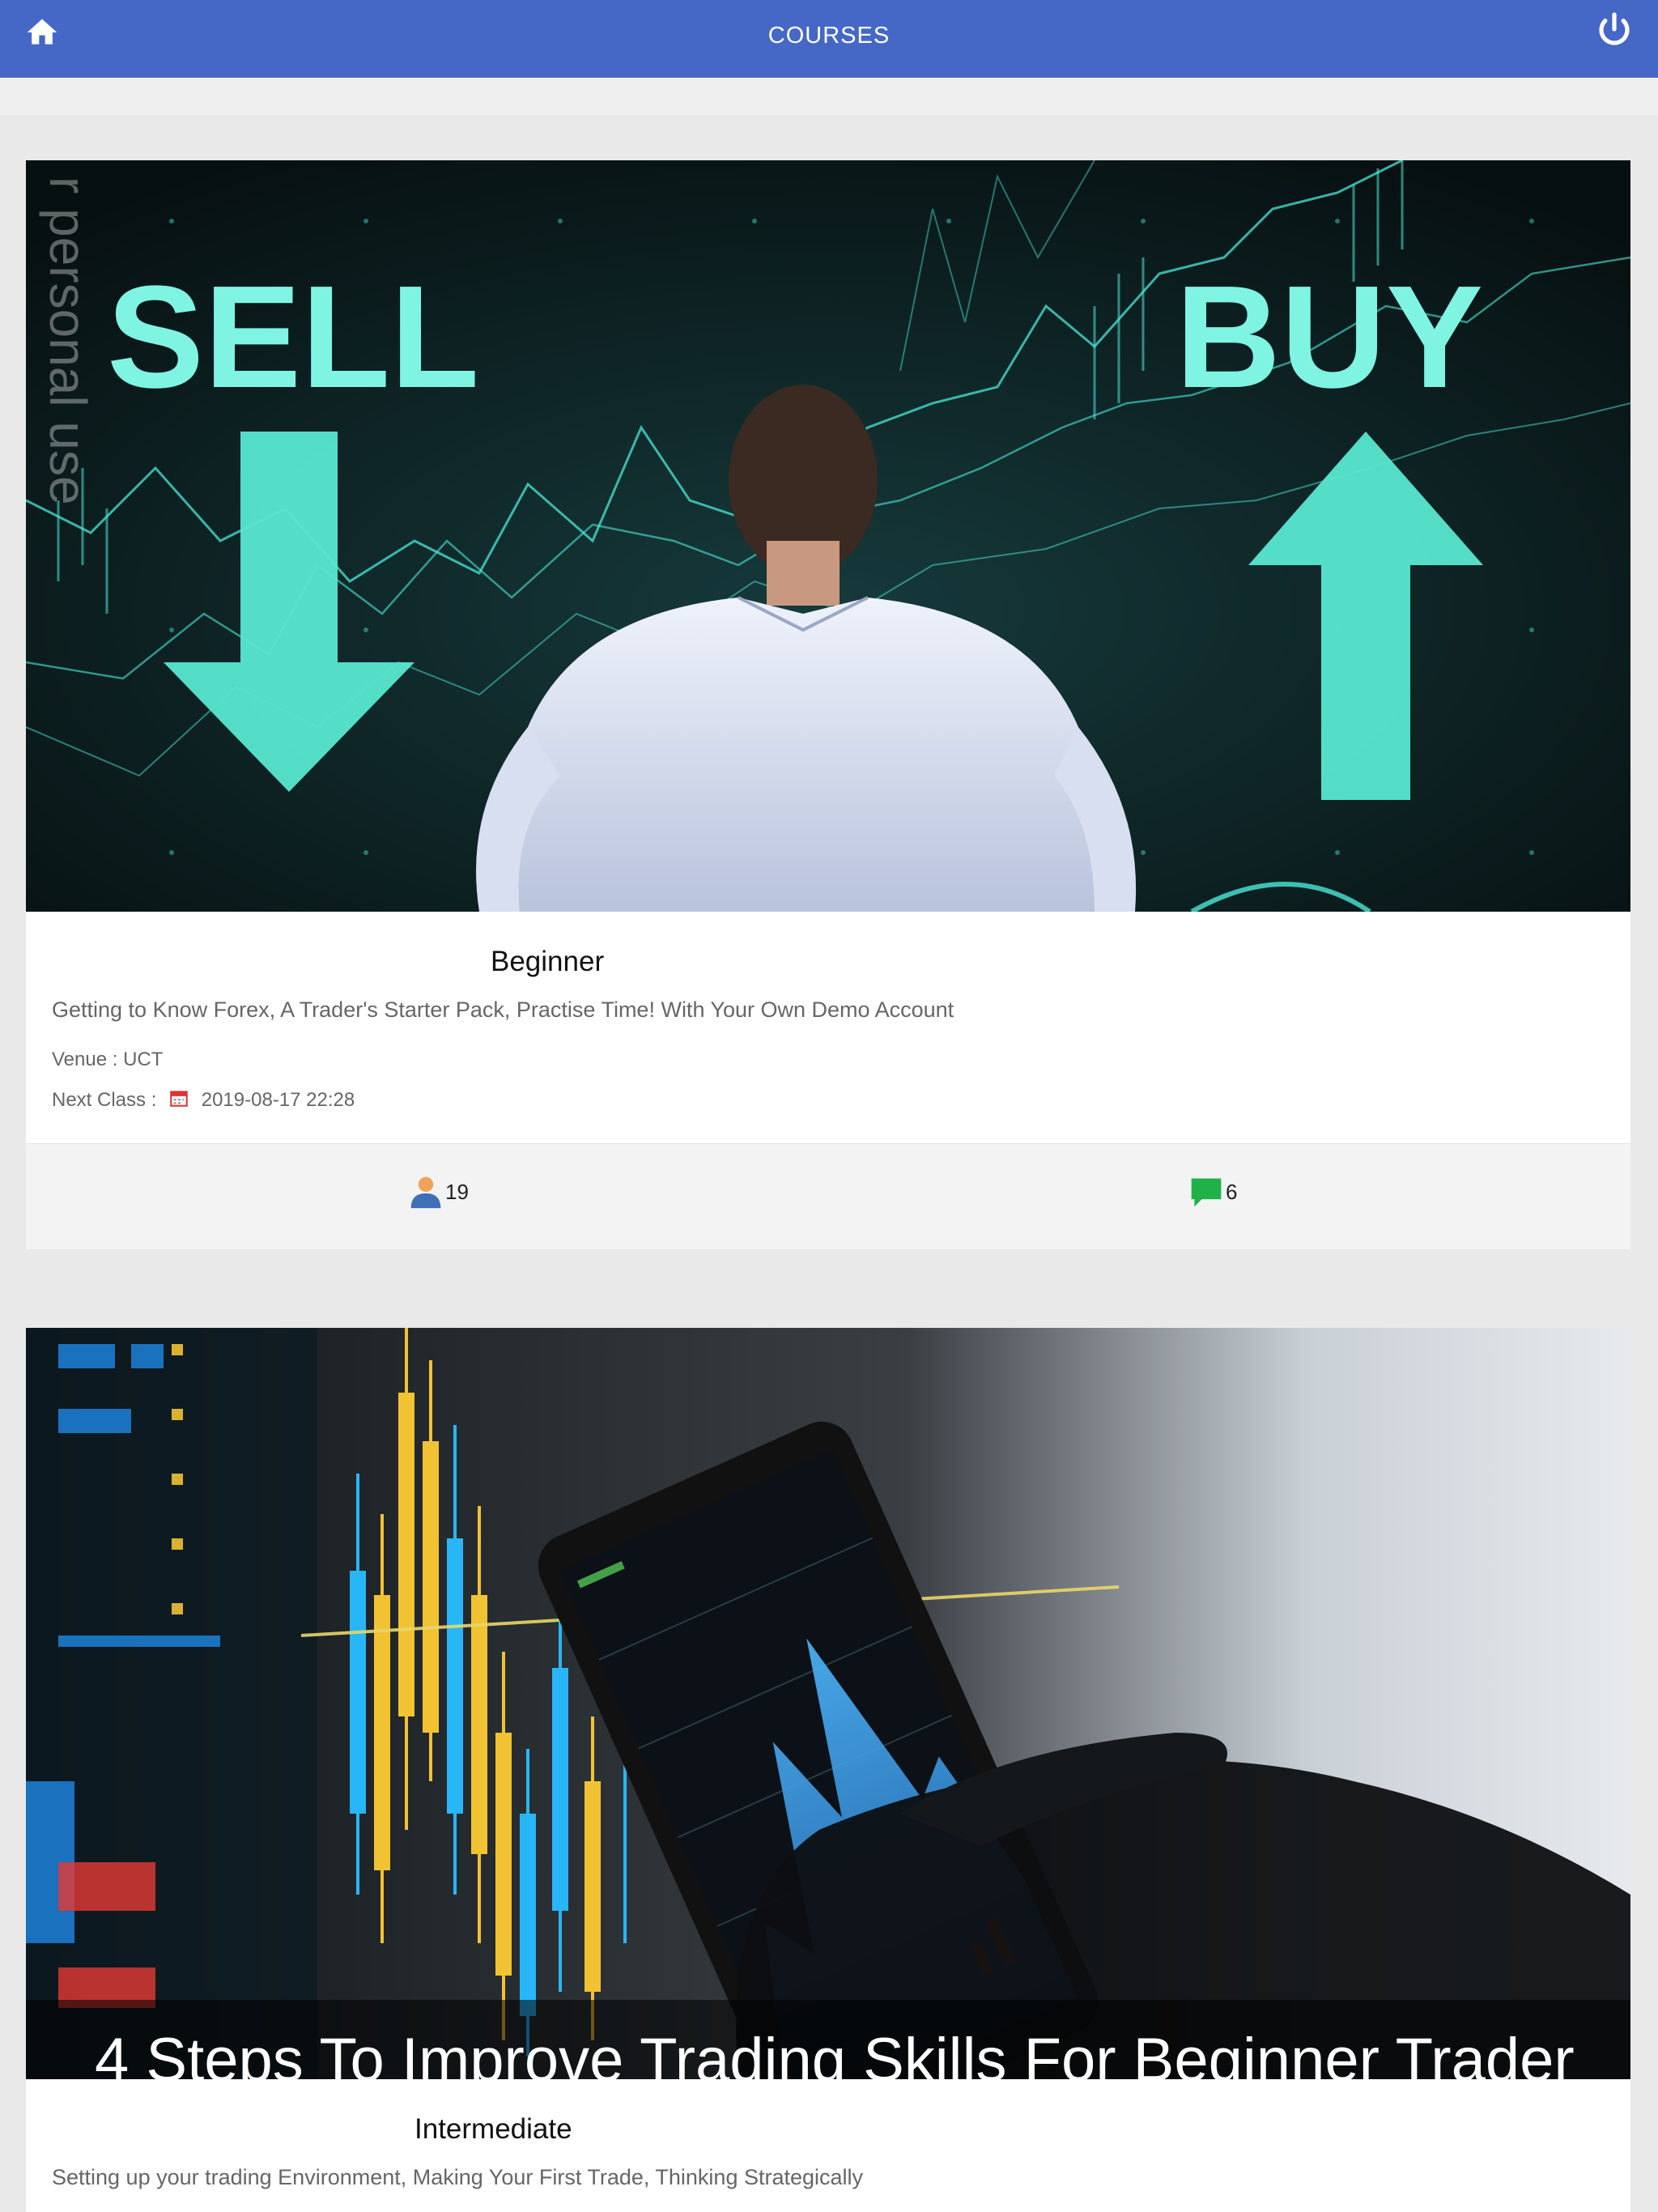  What do you see at coordinates (278, 1100) in the screenshot?
I see `next-class-value: 2019-08-17 22:28` at bounding box center [278, 1100].